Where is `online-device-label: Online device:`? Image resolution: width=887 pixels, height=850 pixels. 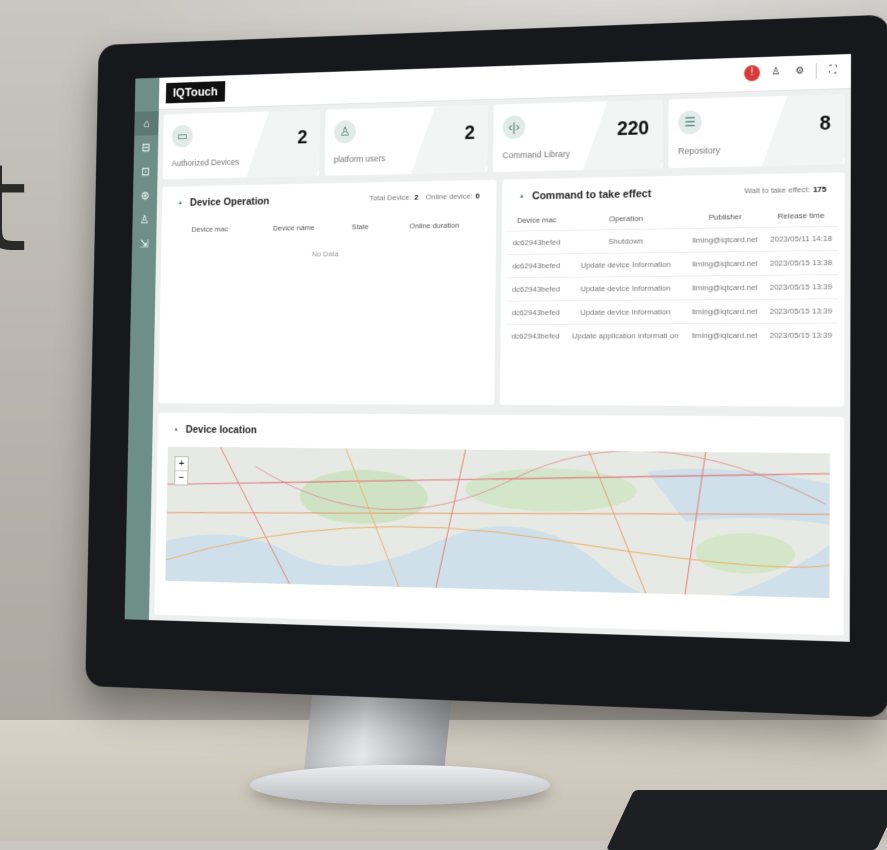
online-device-label: Online device: is located at coordinates (449, 196).